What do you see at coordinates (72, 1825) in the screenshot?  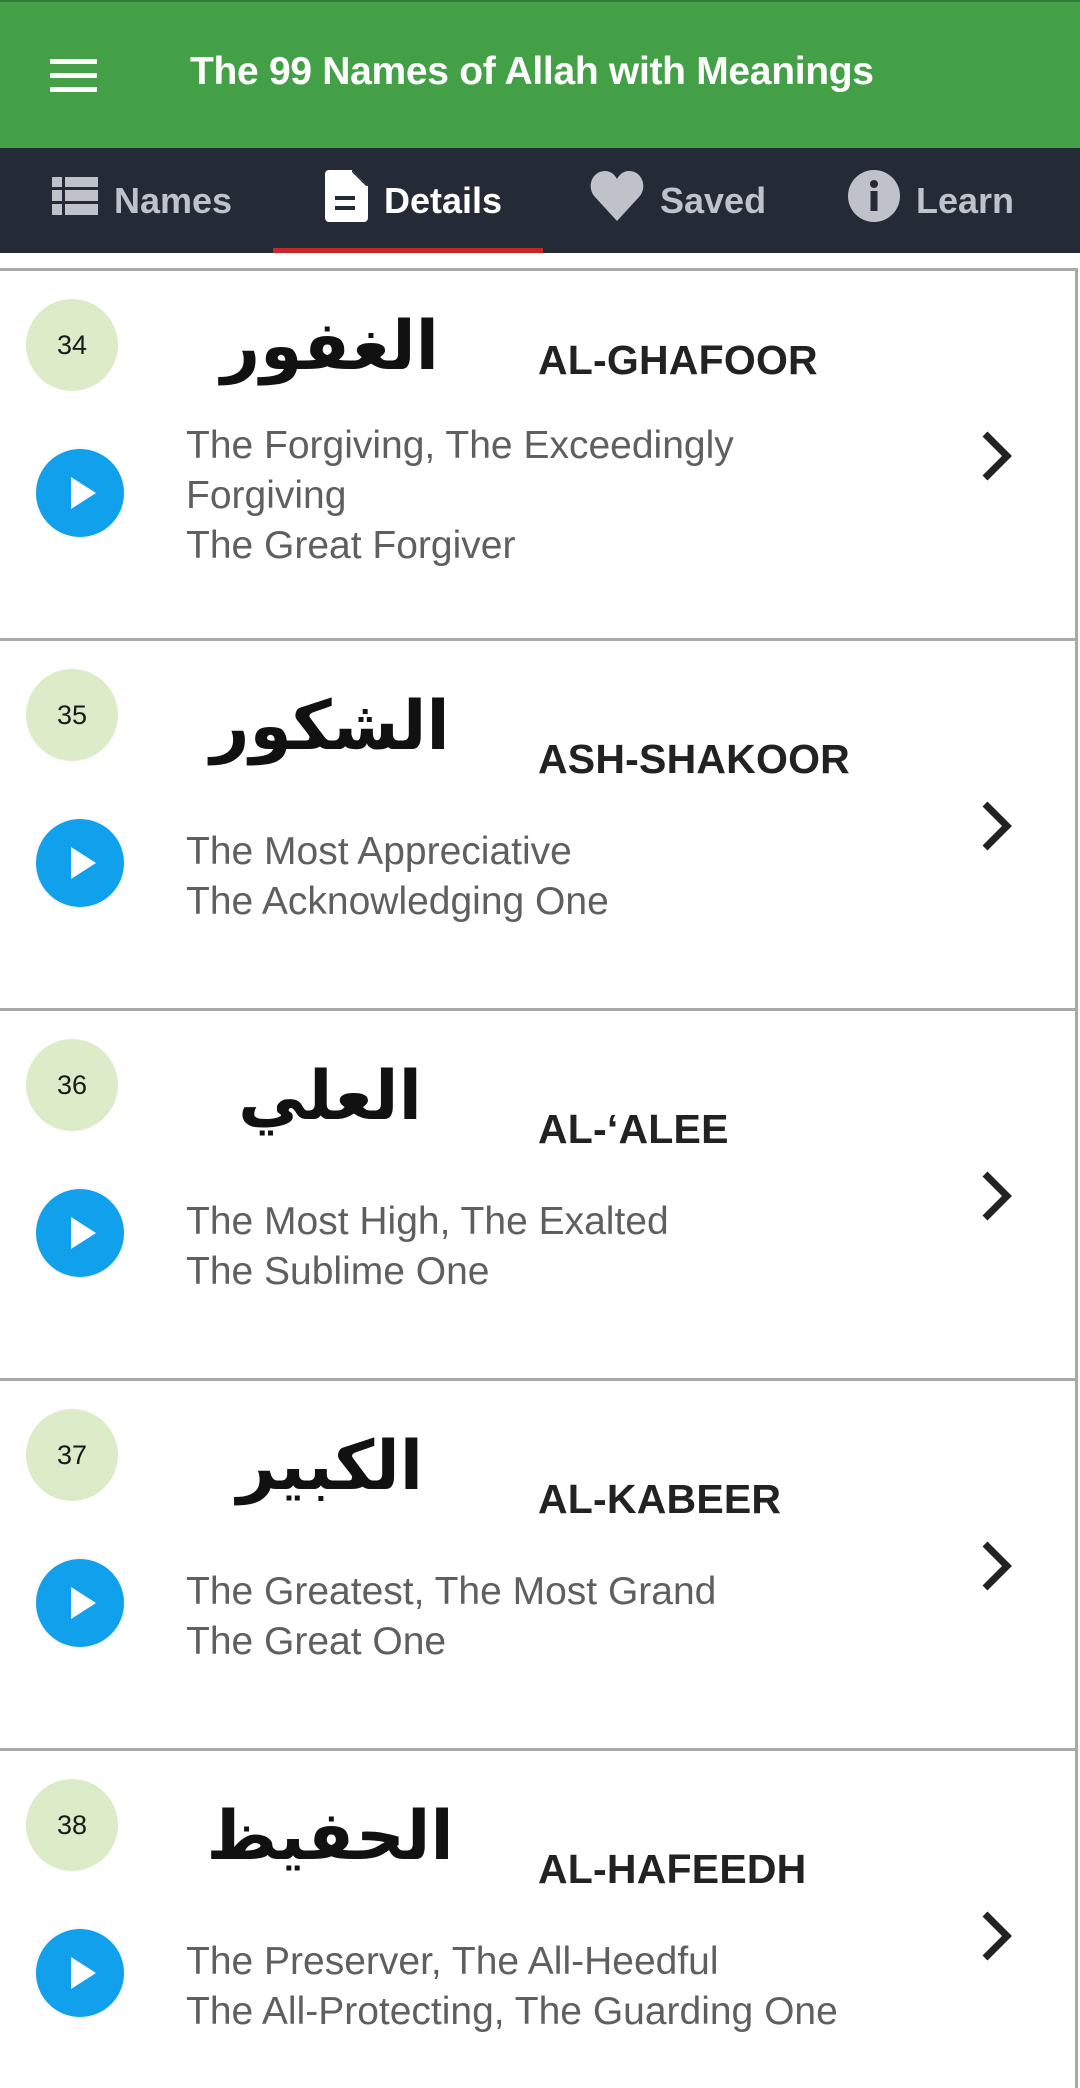 I see `number-badge: 38` at bounding box center [72, 1825].